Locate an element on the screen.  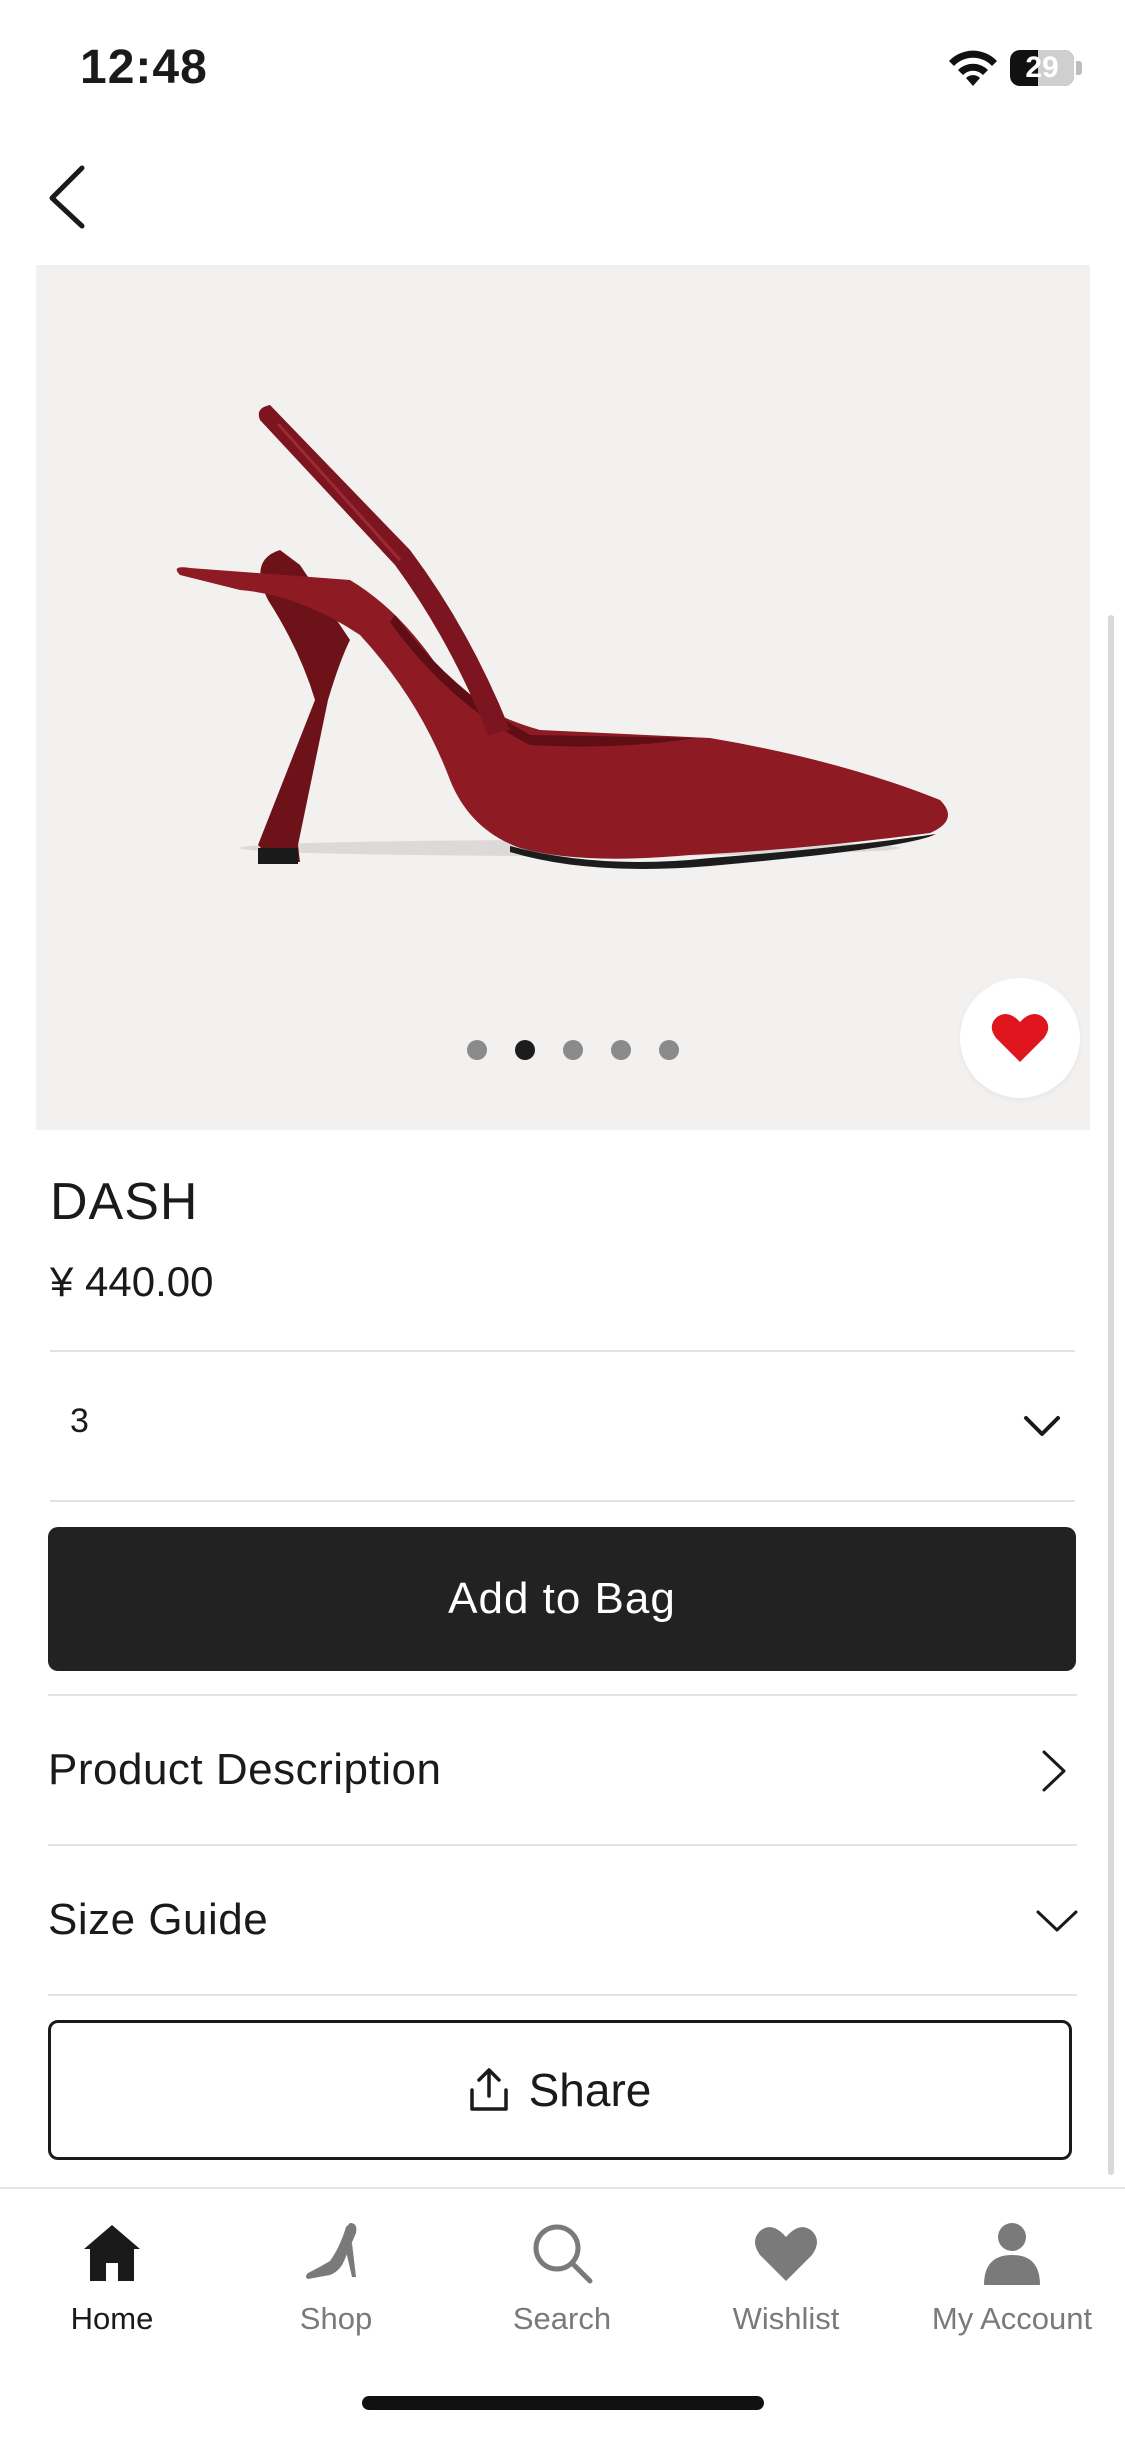
heart-filled-icon is located at coordinates (1020, 1037).